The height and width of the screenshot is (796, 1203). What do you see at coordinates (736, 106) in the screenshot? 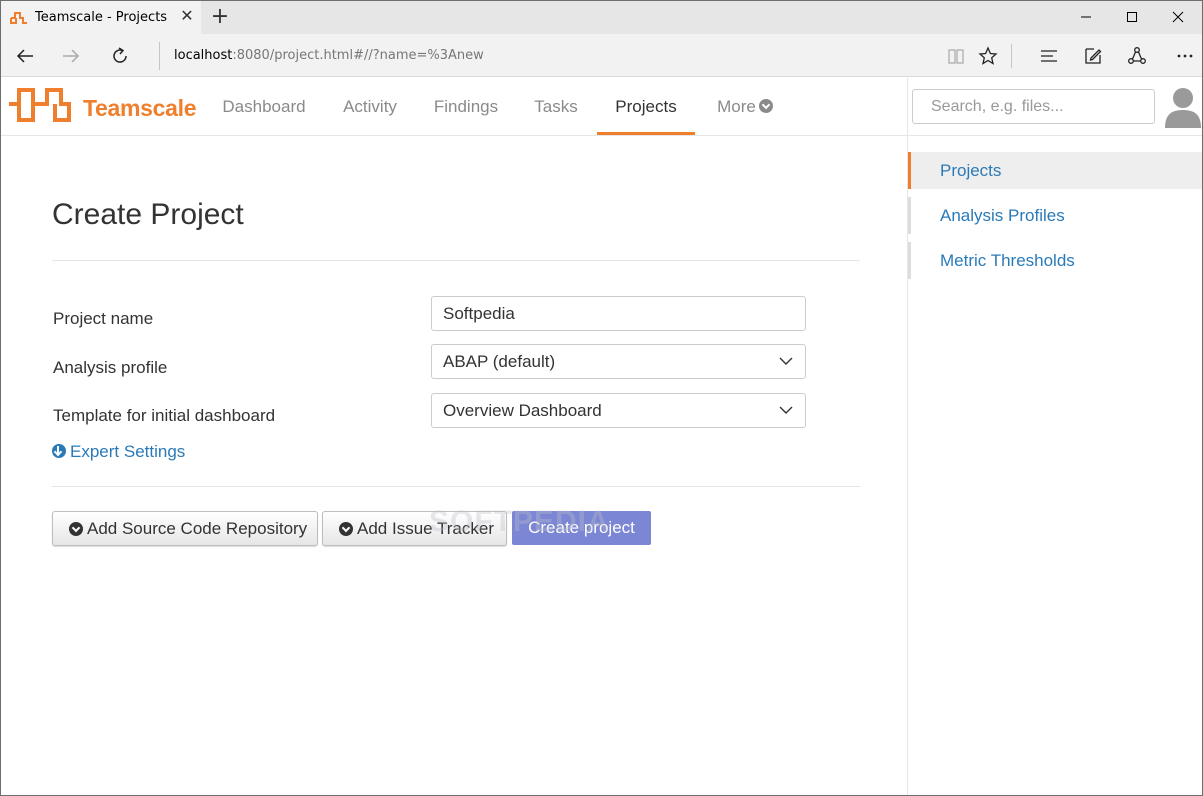
I see `nav-more-label: More` at bounding box center [736, 106].